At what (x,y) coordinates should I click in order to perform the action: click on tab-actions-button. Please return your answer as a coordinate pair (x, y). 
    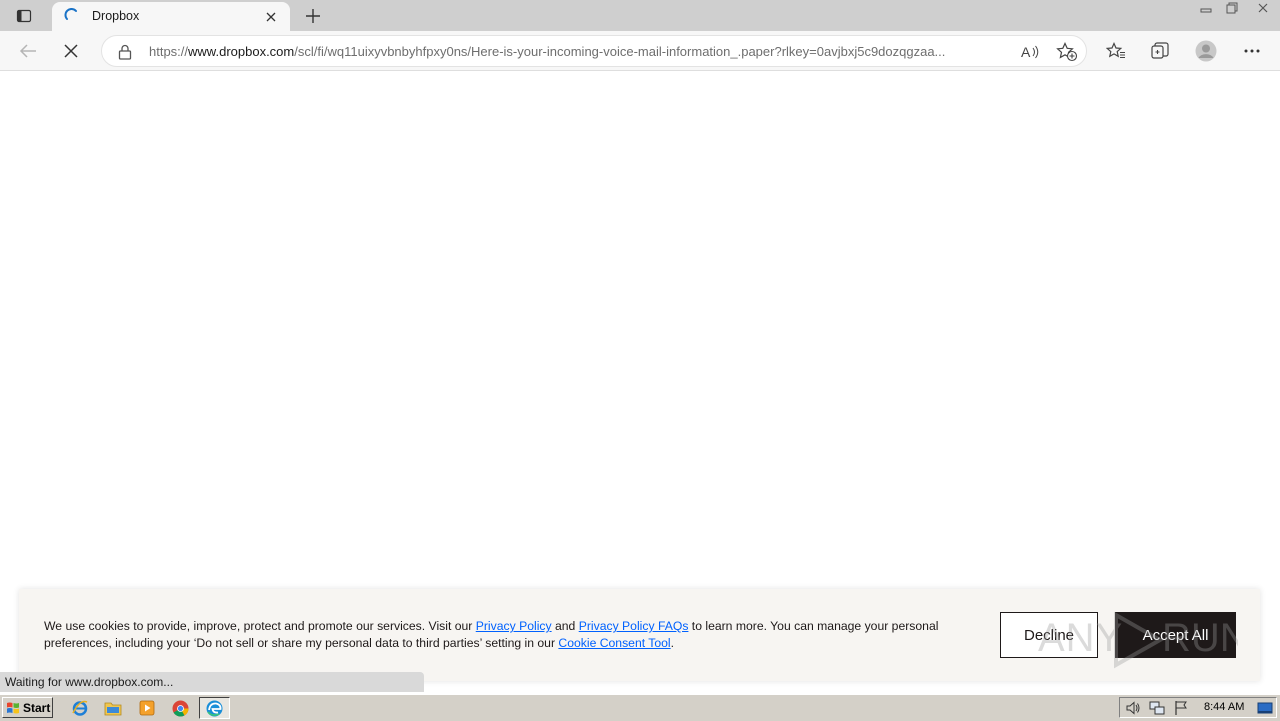
    Looking at the image, I should click on (24, 16).